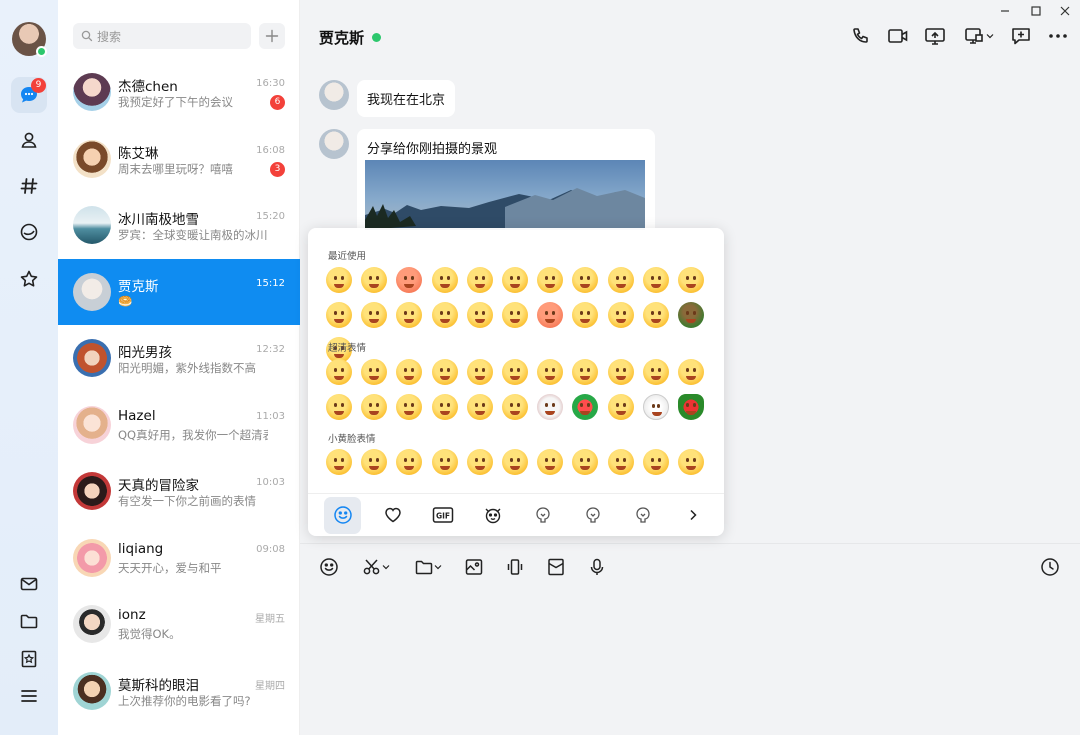 This screenshot has height=735, width=1080. I want to click on maximize-button, so click(1036, 11).